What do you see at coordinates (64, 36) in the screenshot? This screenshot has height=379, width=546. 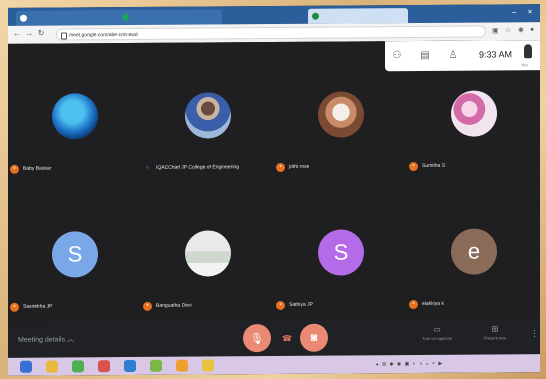 I see `lock-icon` at bounding box center [64, 36].